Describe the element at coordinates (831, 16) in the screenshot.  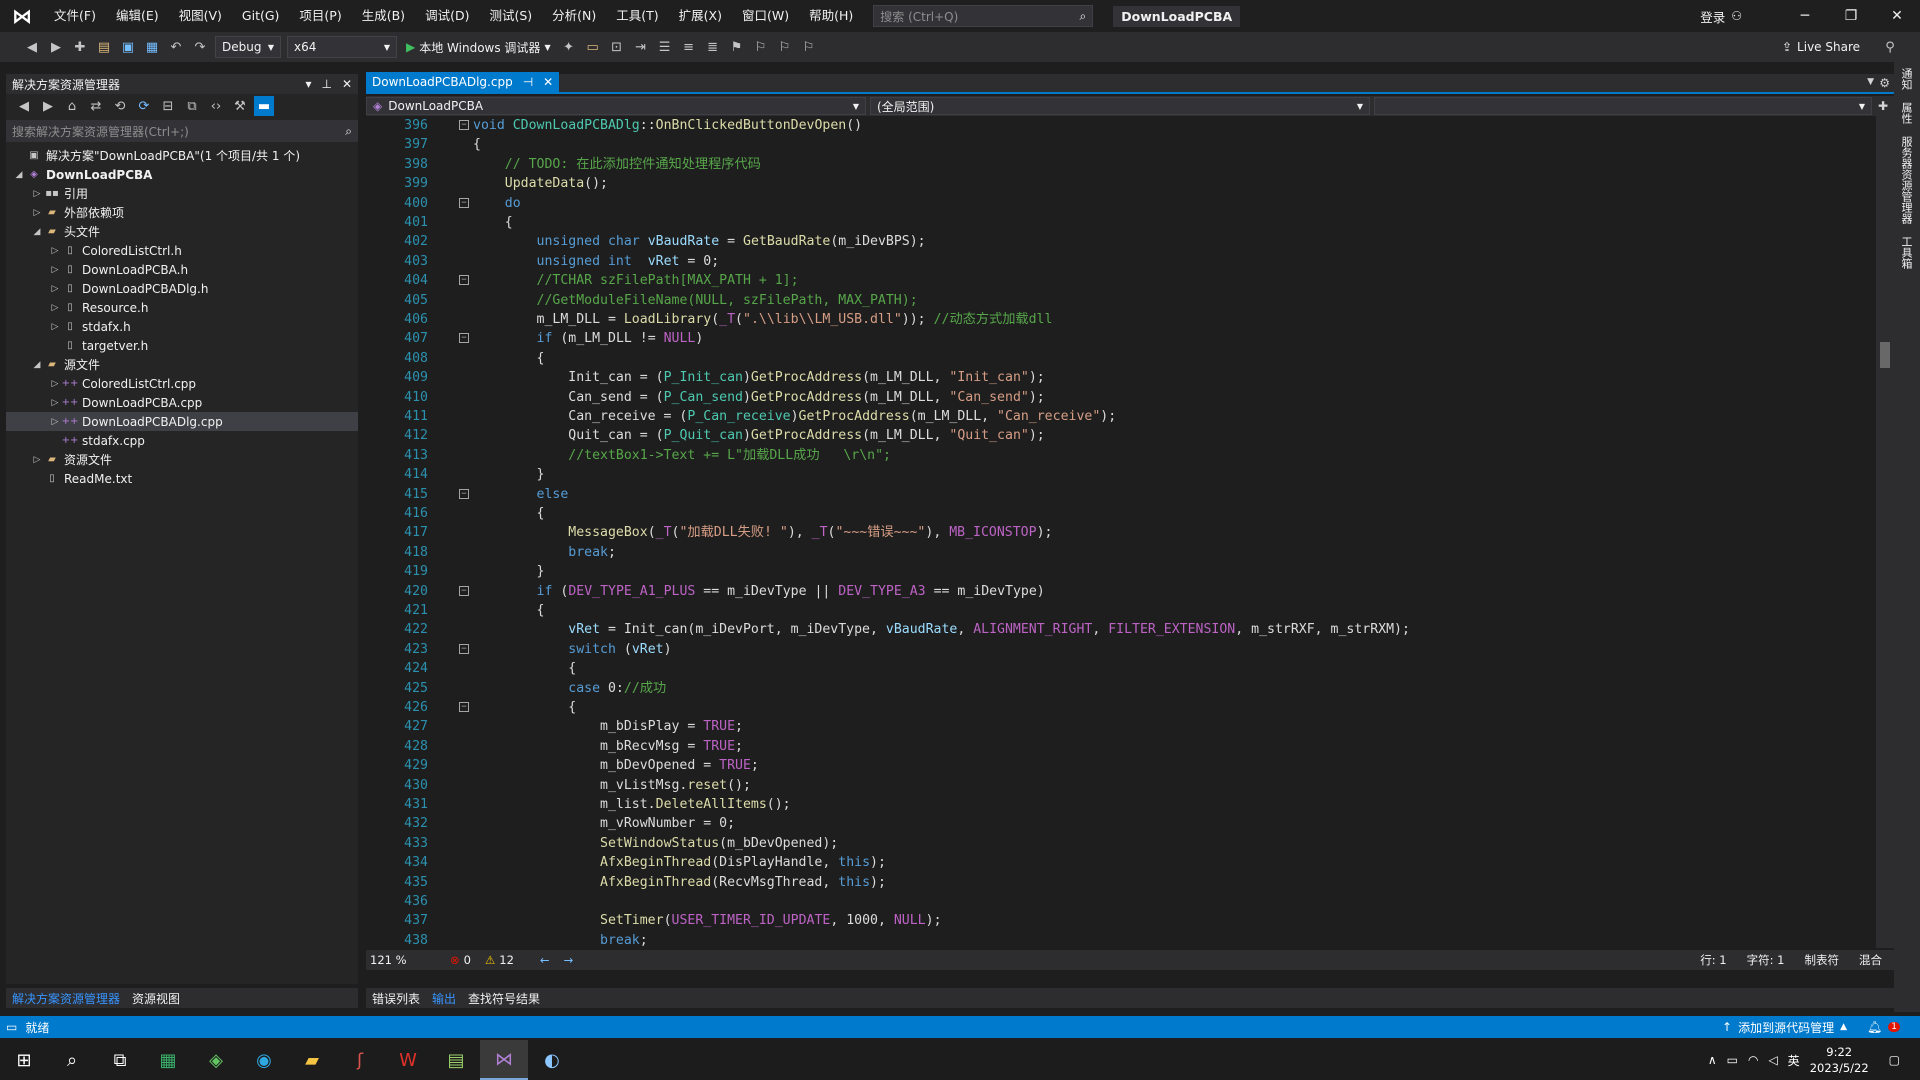
I see `menu-help: 帮助(H)` at that location.